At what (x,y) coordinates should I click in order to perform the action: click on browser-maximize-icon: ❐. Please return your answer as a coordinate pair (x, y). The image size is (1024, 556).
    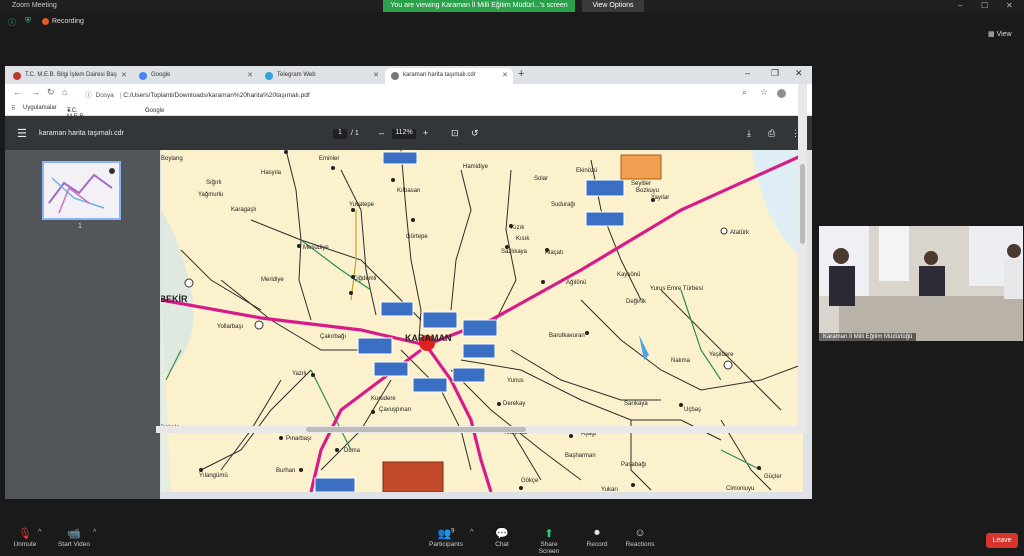
    Looking at the image, I should click on (775, 73).